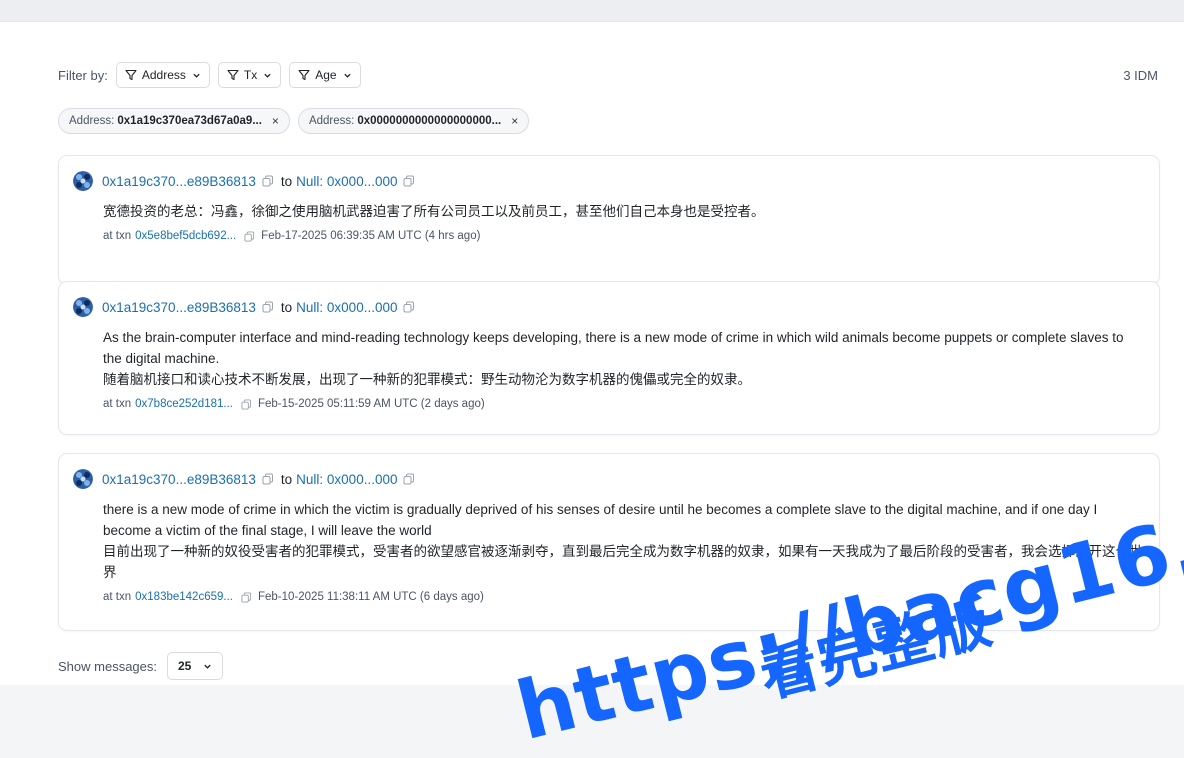 The height and width of the screenshot is (758, 1184). I want to click on filter-age-button: Age, so click(325, 75).